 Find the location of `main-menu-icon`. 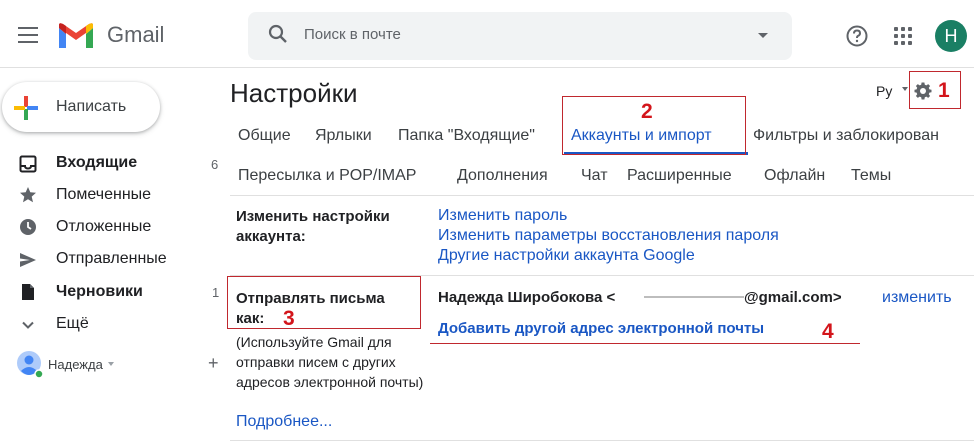

main-menu-icon is located at coordinates (28, 35).